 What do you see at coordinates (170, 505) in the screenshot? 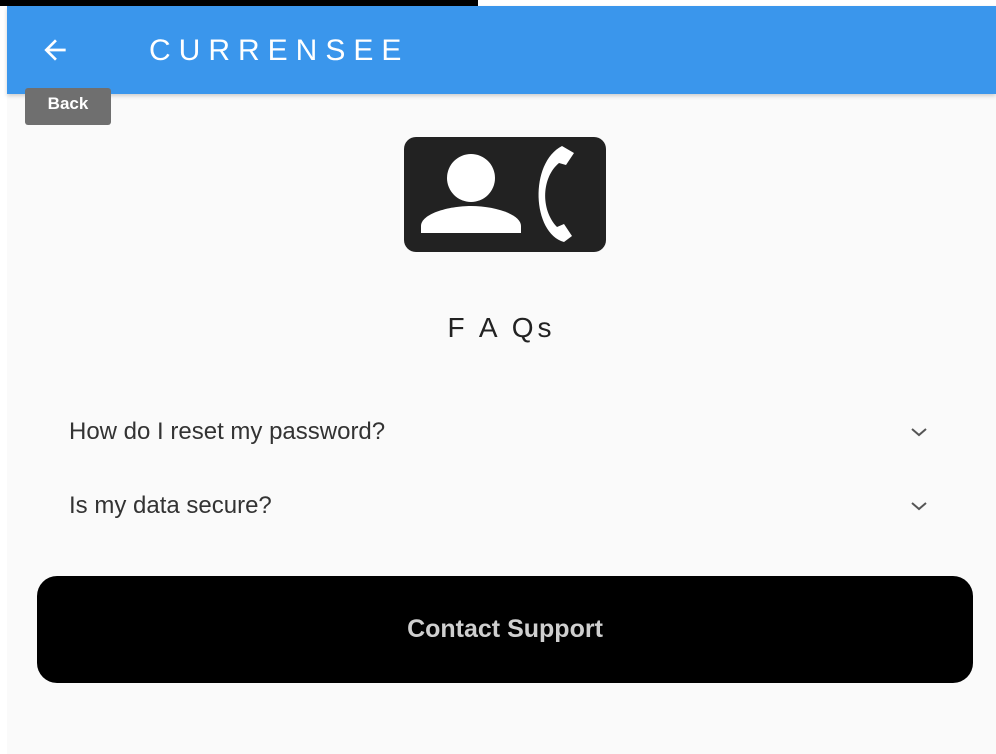
I see `faq-question: Is my data secure?` at bounding box center [170, 505].